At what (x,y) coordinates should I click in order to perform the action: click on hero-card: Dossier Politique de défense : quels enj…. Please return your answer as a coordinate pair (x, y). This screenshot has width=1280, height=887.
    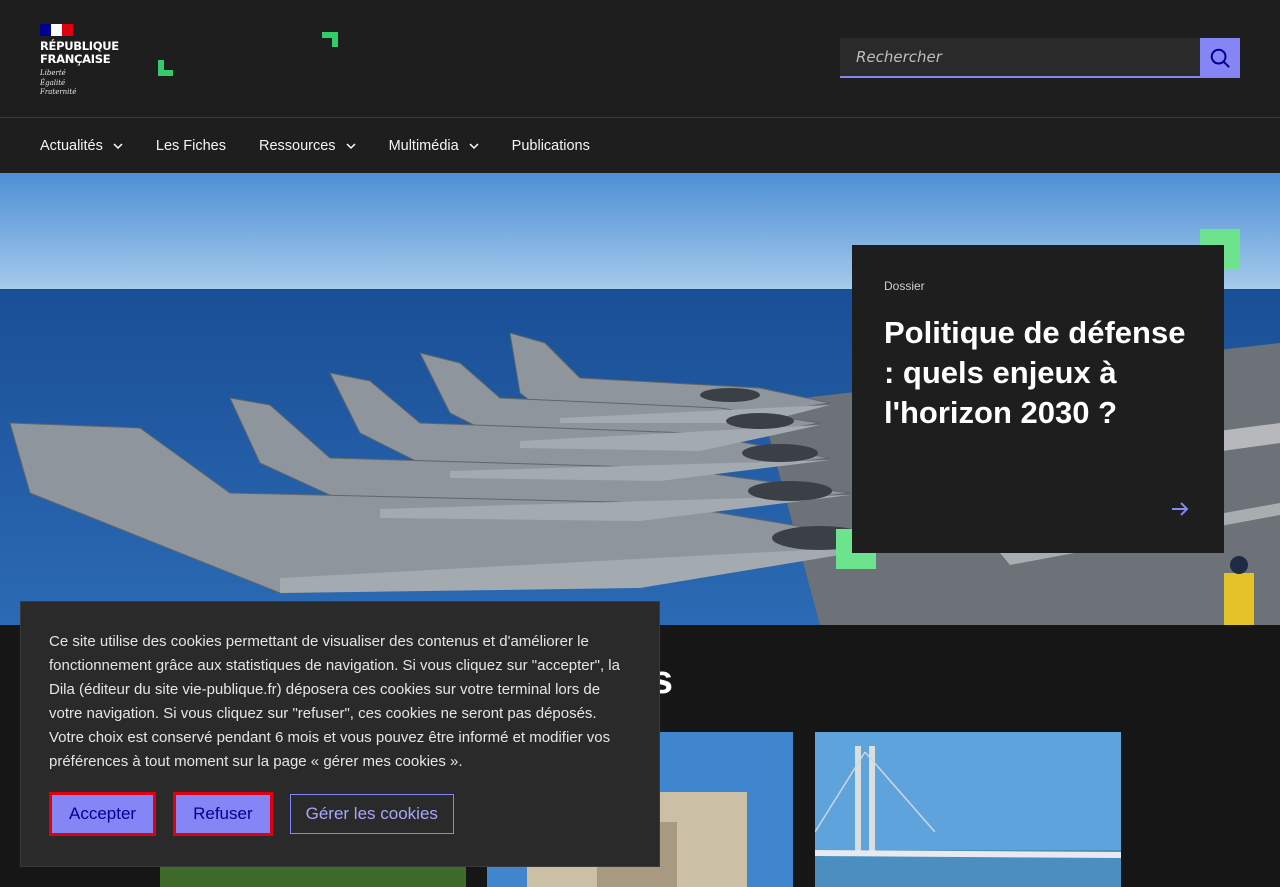
    Looking at the image, I should click on (1038, 399).